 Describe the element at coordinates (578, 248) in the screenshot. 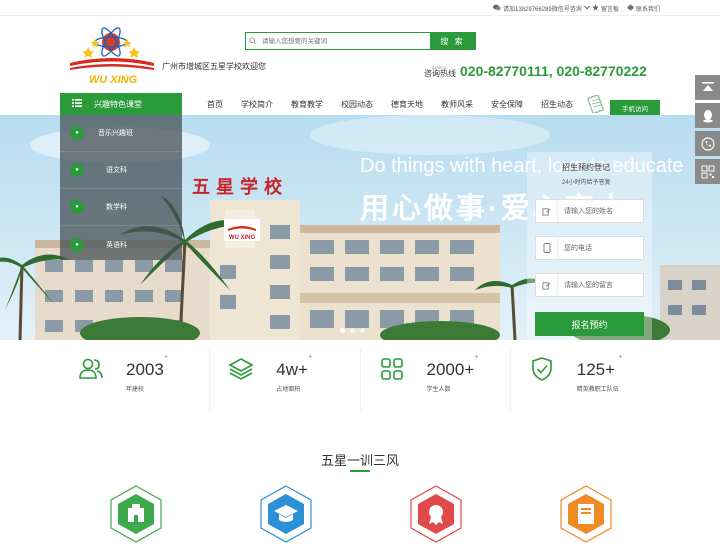

I see `phone-placeholder: 您的电话` at that location.